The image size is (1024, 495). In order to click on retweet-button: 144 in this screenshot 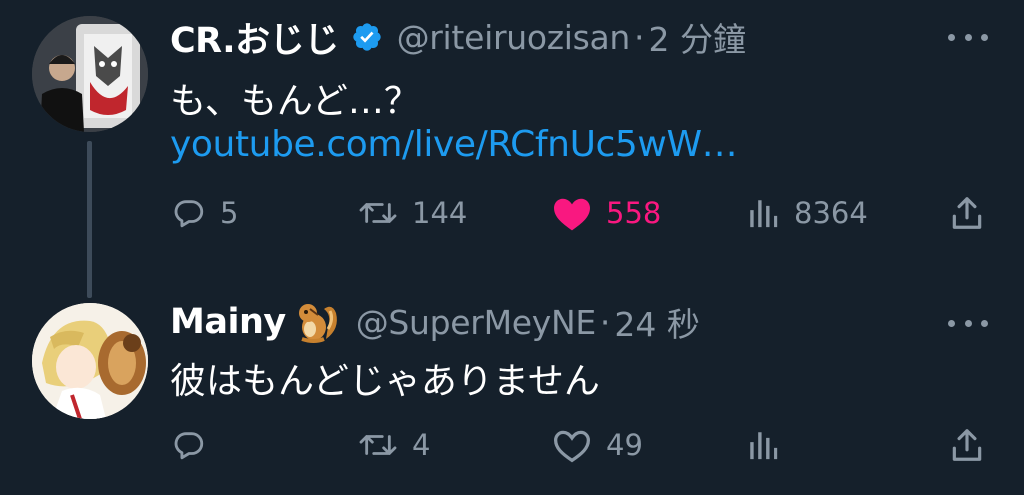, I will do `click(412, 213)`.